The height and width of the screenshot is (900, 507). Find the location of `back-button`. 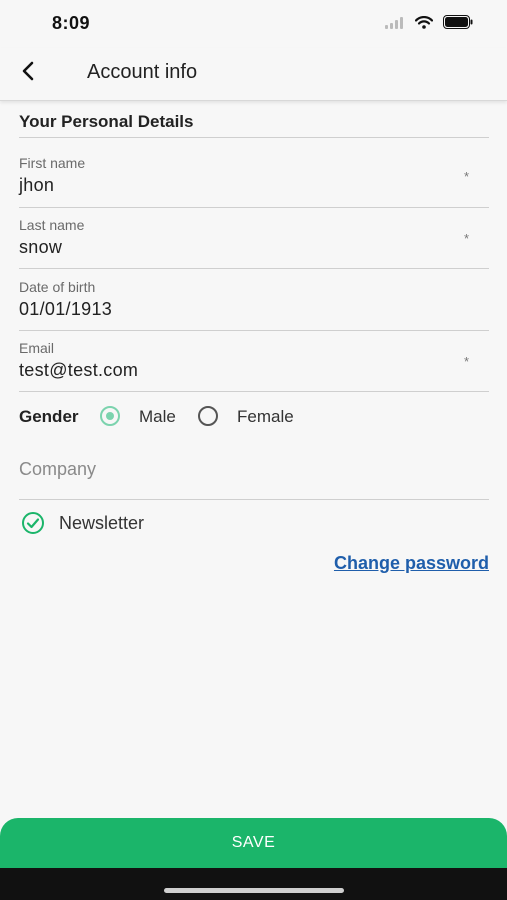

back-button is located at coordinates (28, 73).